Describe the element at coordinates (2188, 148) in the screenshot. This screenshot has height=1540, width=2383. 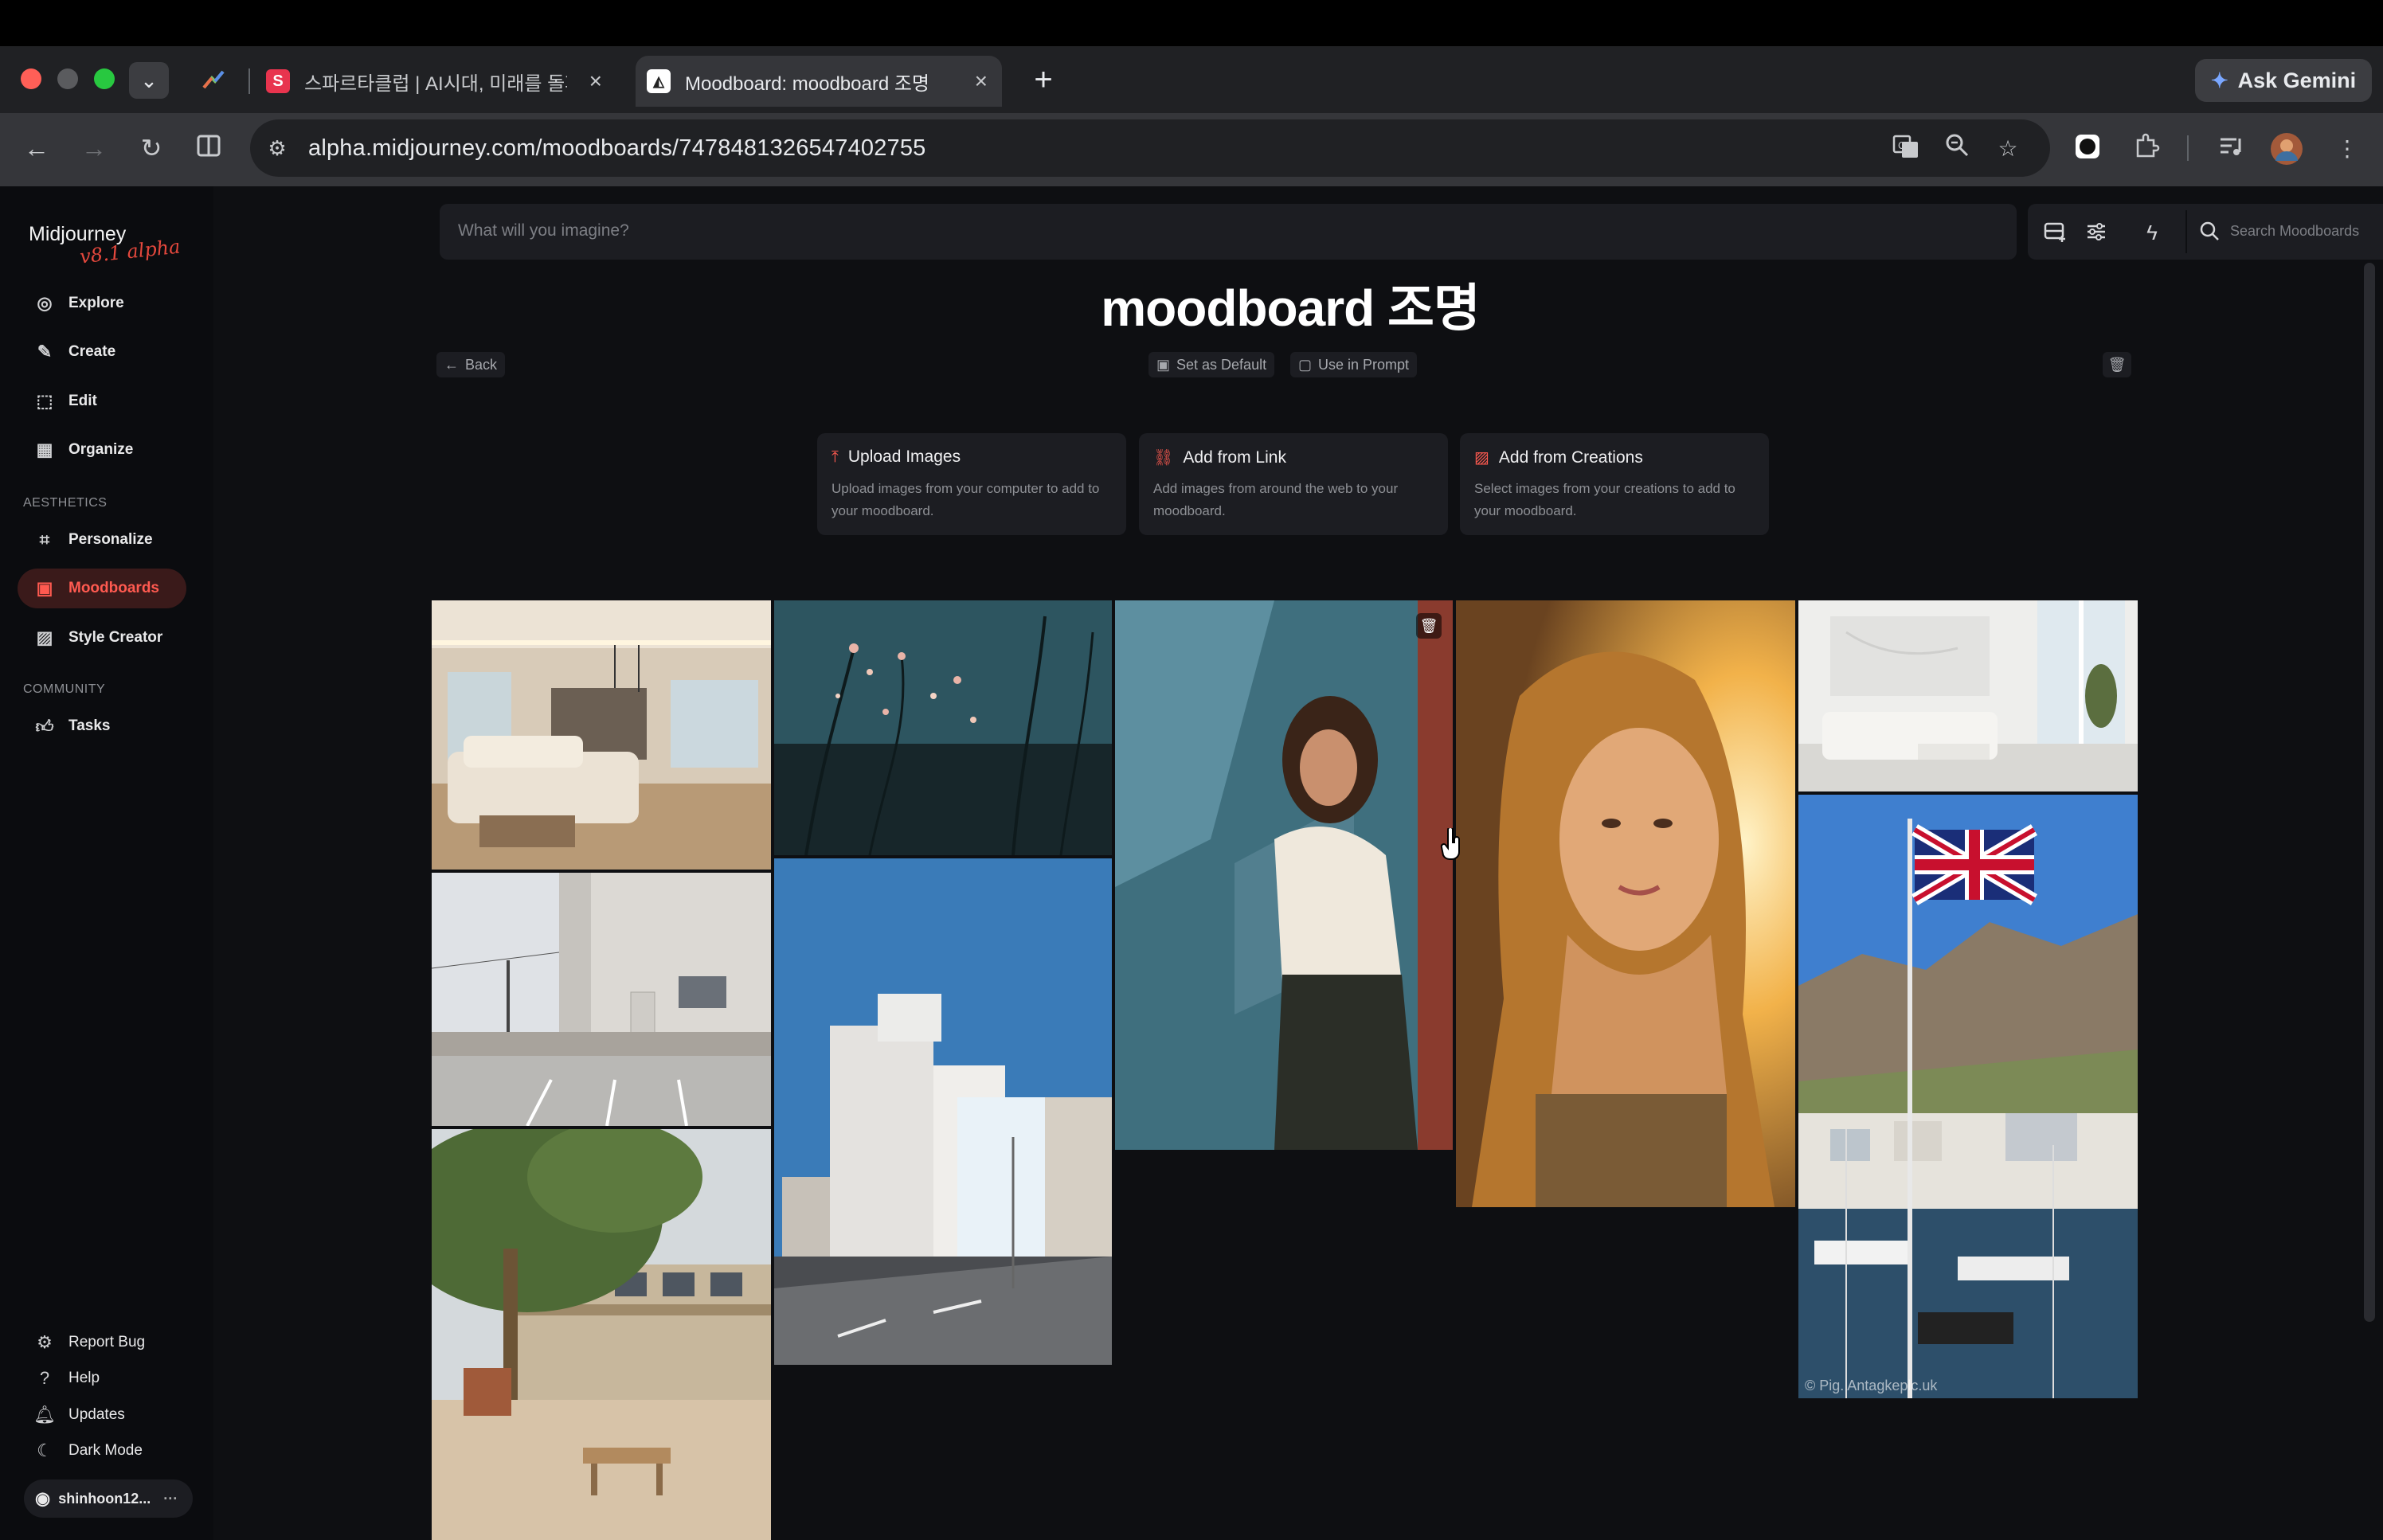
I see `toolbar-separator` at that location.